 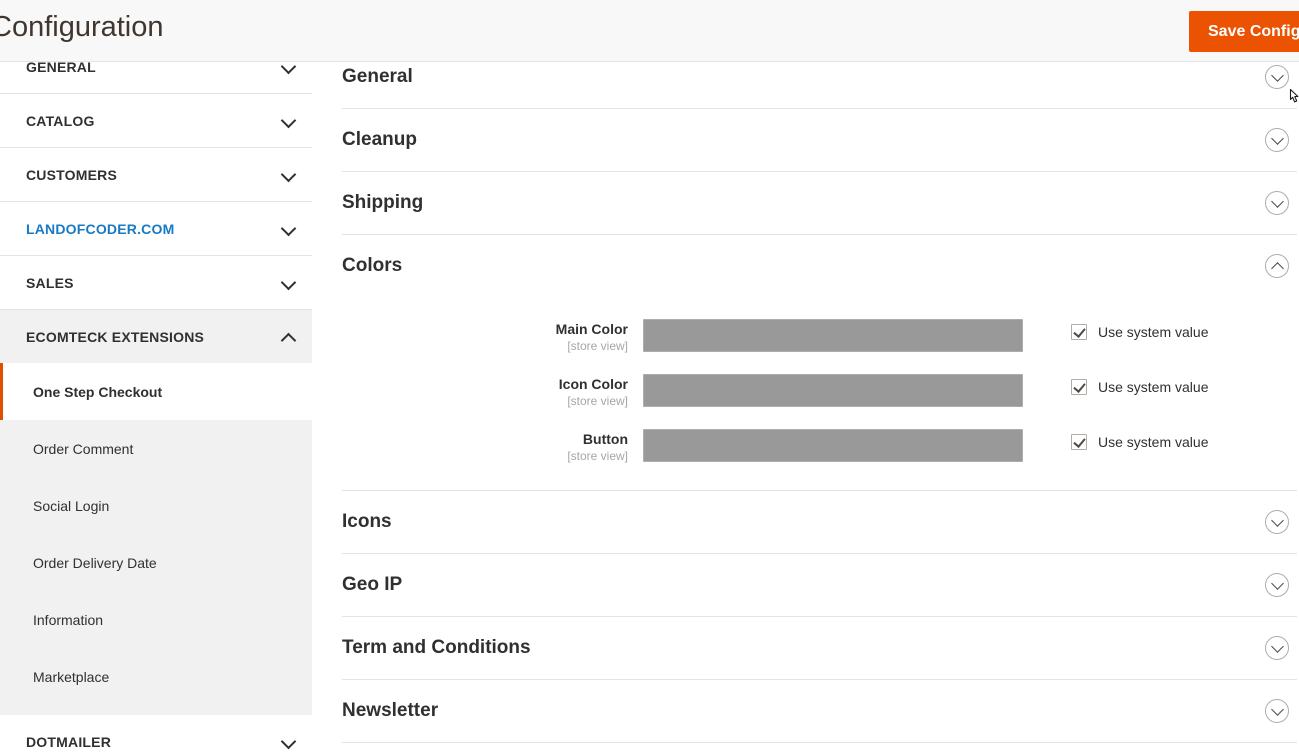 I want to click on sidebar-item-label: Information, so click(x=68, y=619).